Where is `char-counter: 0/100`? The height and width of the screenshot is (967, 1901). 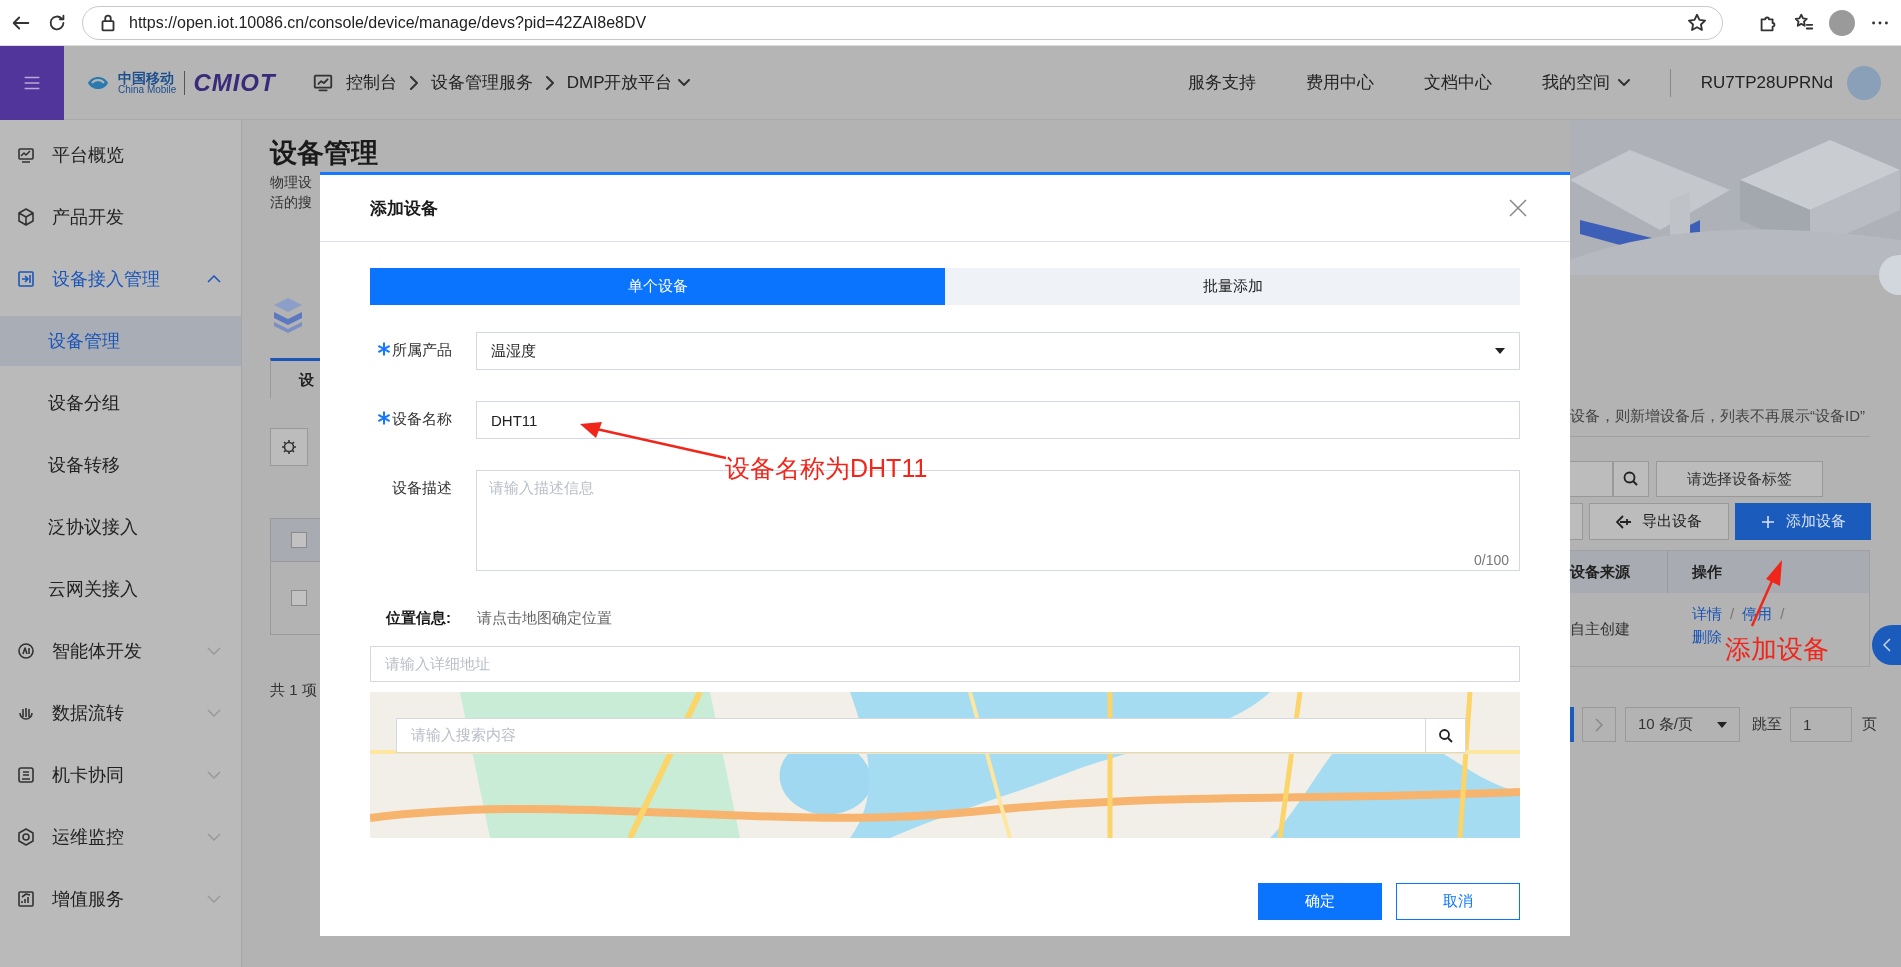
char-counter: 0/100 is located at coordinates (1491, 560).